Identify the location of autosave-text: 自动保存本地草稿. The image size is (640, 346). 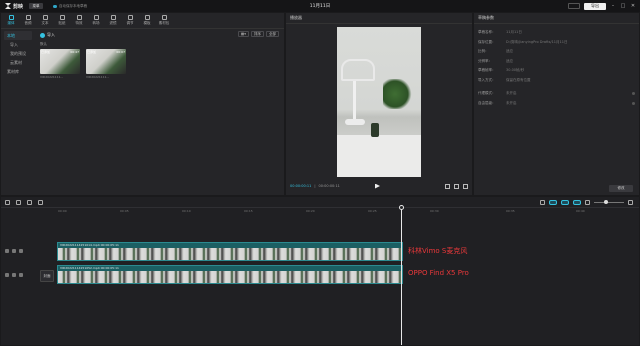
(73, 5).